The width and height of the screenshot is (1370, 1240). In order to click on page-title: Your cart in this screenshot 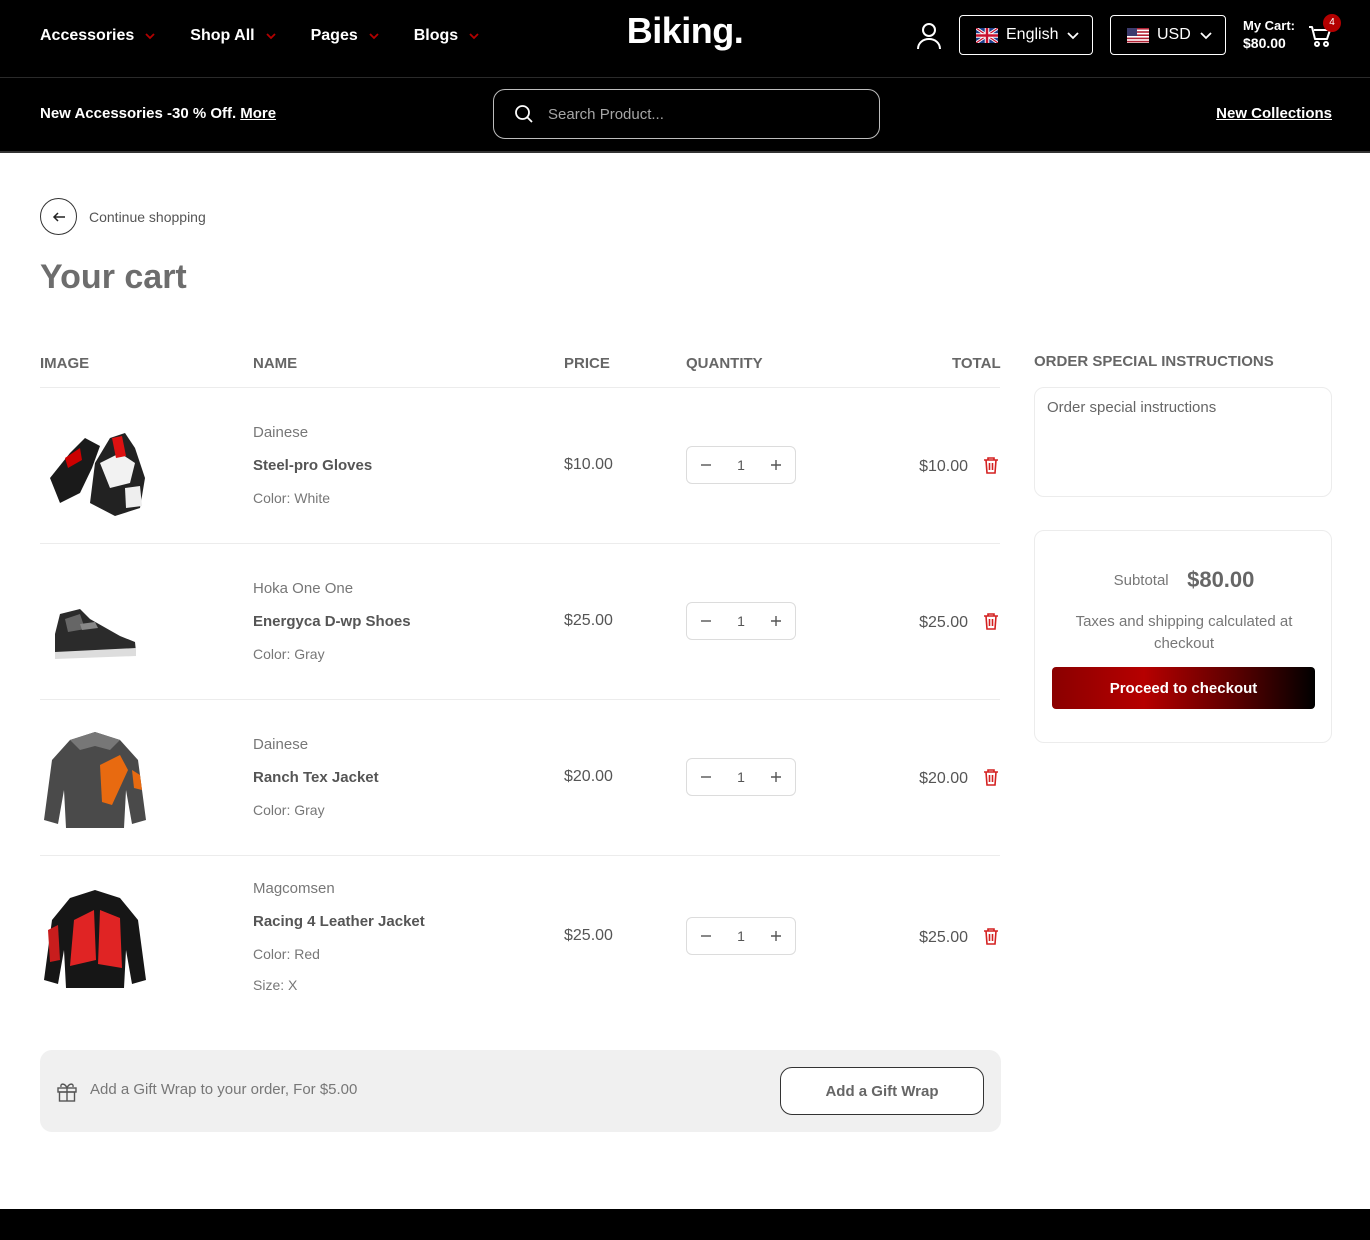, I will do `click(113, 277)`.